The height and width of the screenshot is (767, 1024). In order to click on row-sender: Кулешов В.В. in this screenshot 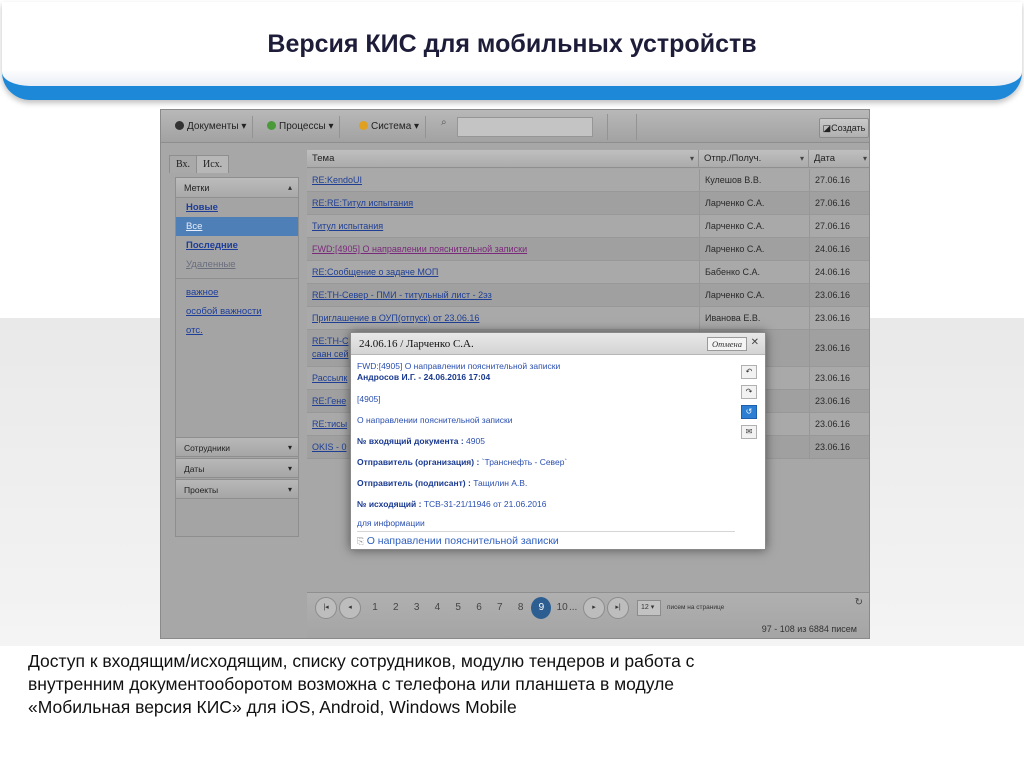, I will do `click(754, 180)`.